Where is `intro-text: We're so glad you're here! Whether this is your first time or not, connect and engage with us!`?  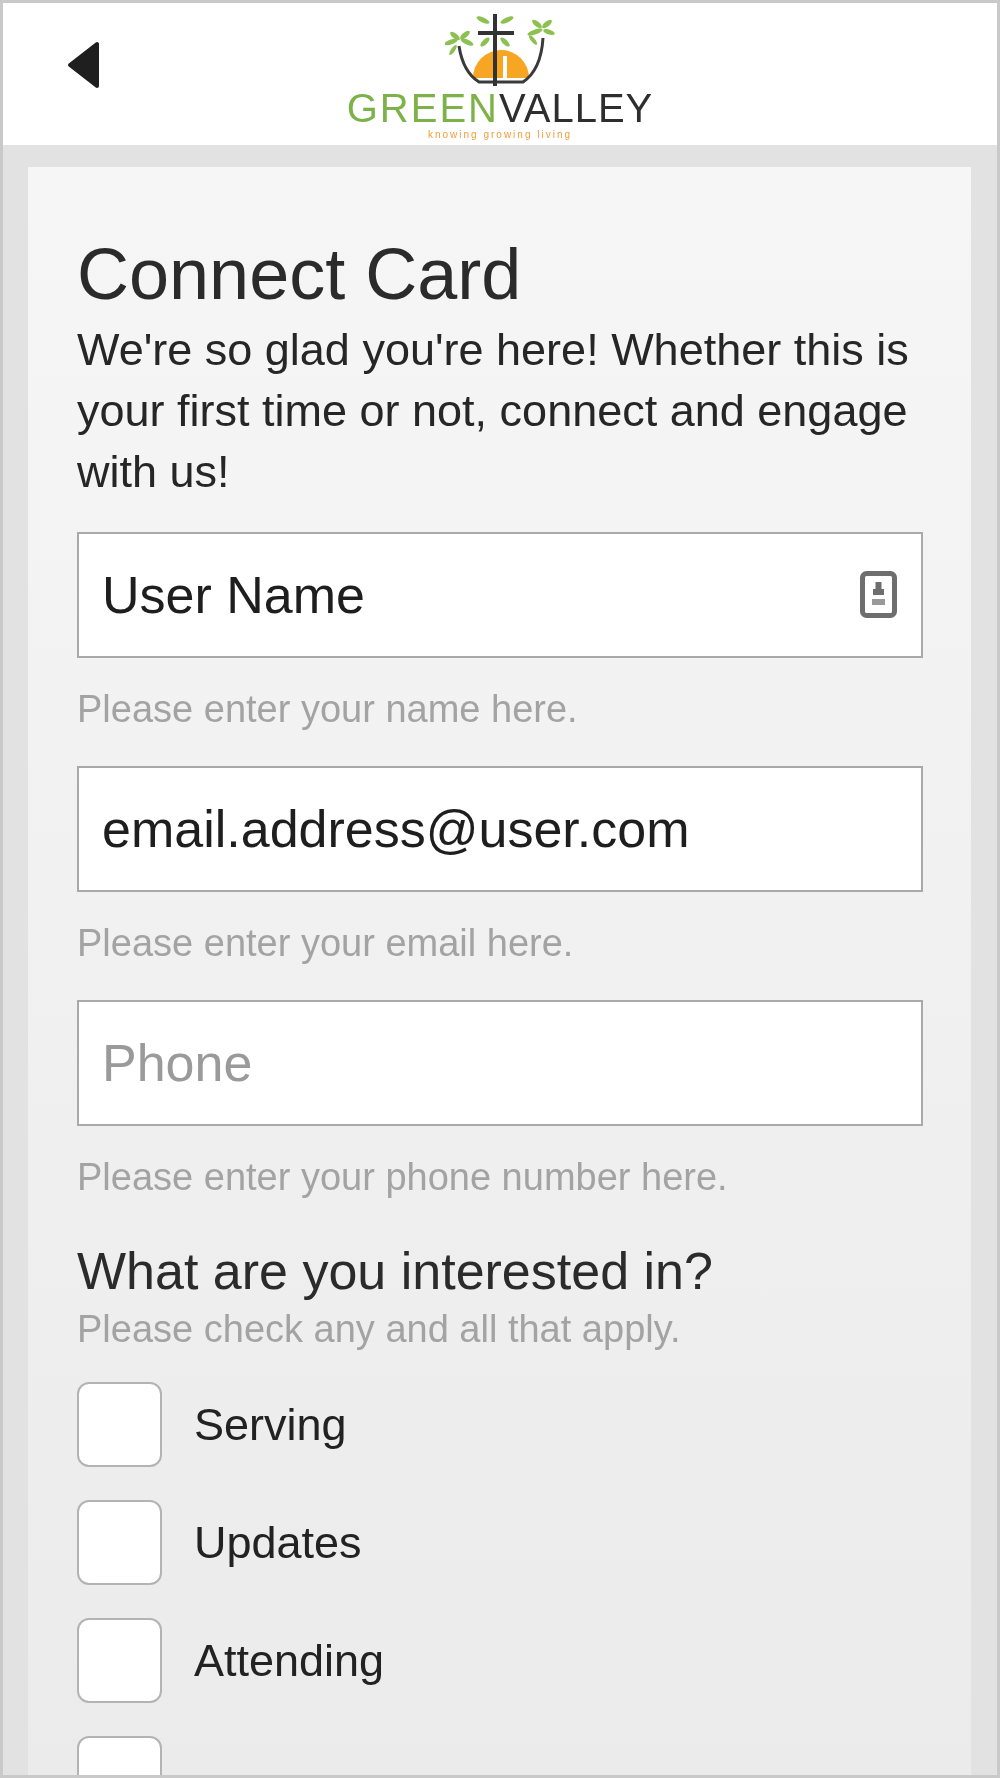 intro-text: We're so glad you're here! Whether this is your first time or not, connect and engage with us! is located at coordinates (493, 411).